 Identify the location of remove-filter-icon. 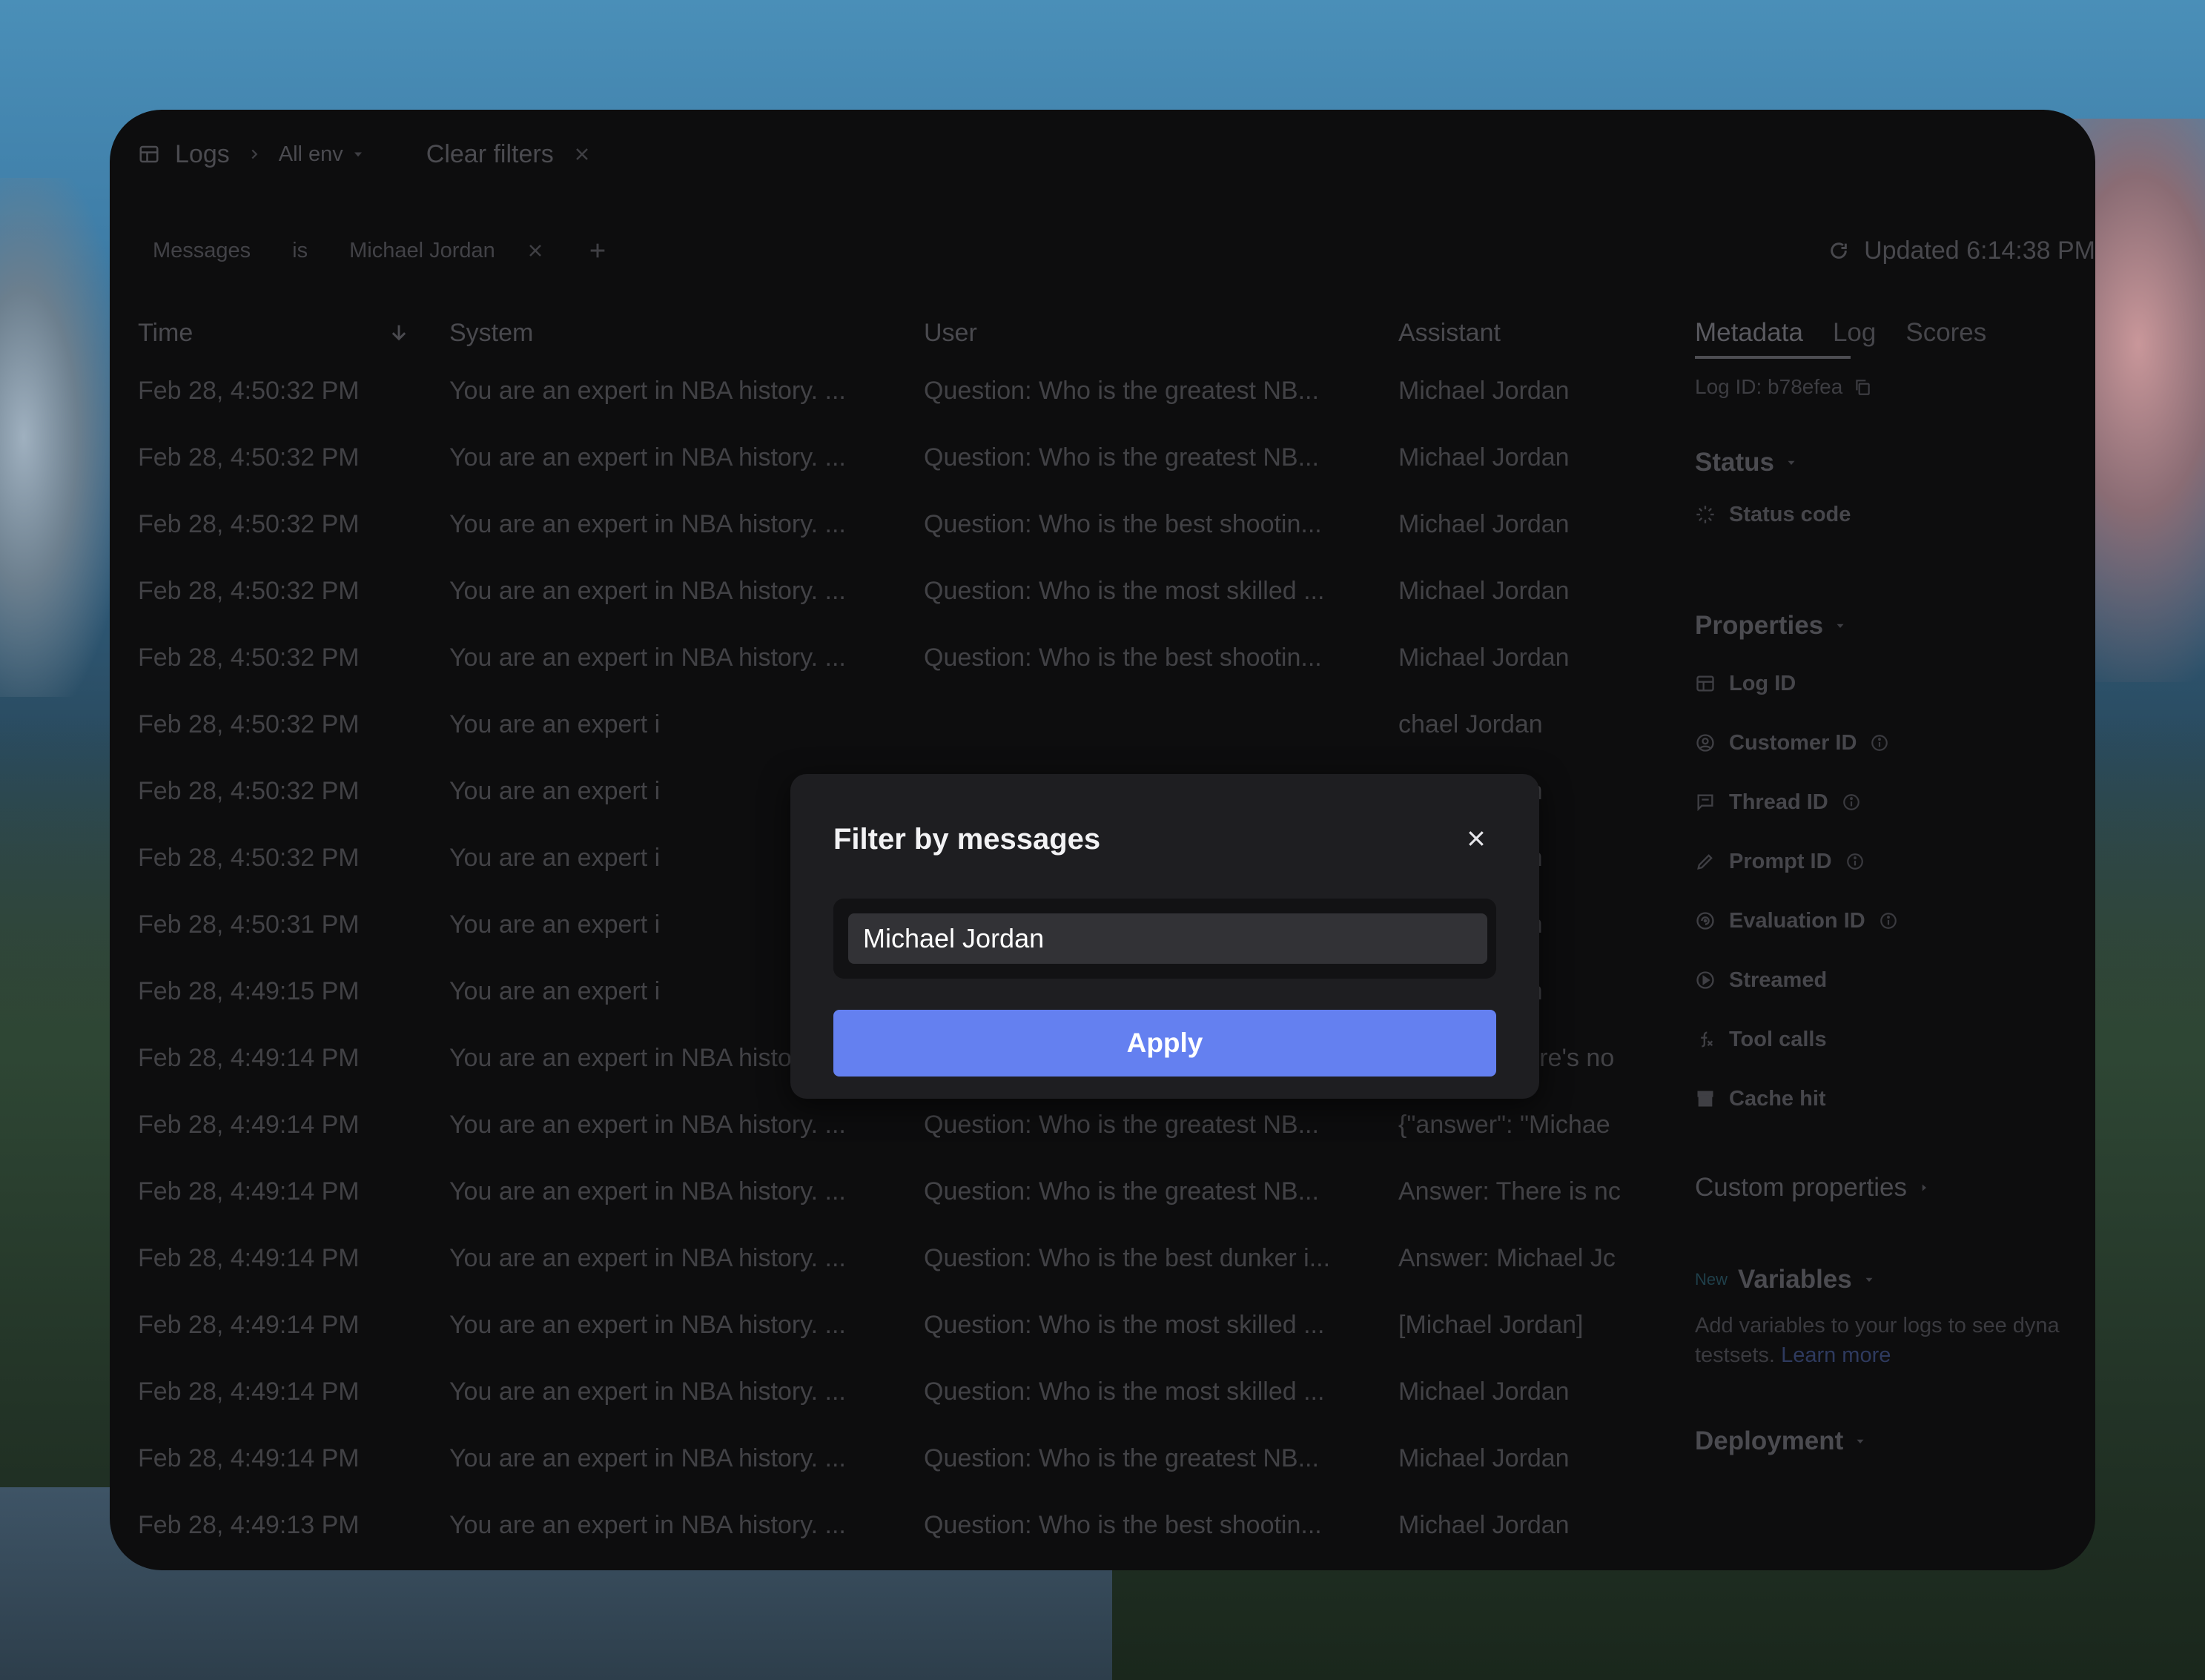
(535, 250).